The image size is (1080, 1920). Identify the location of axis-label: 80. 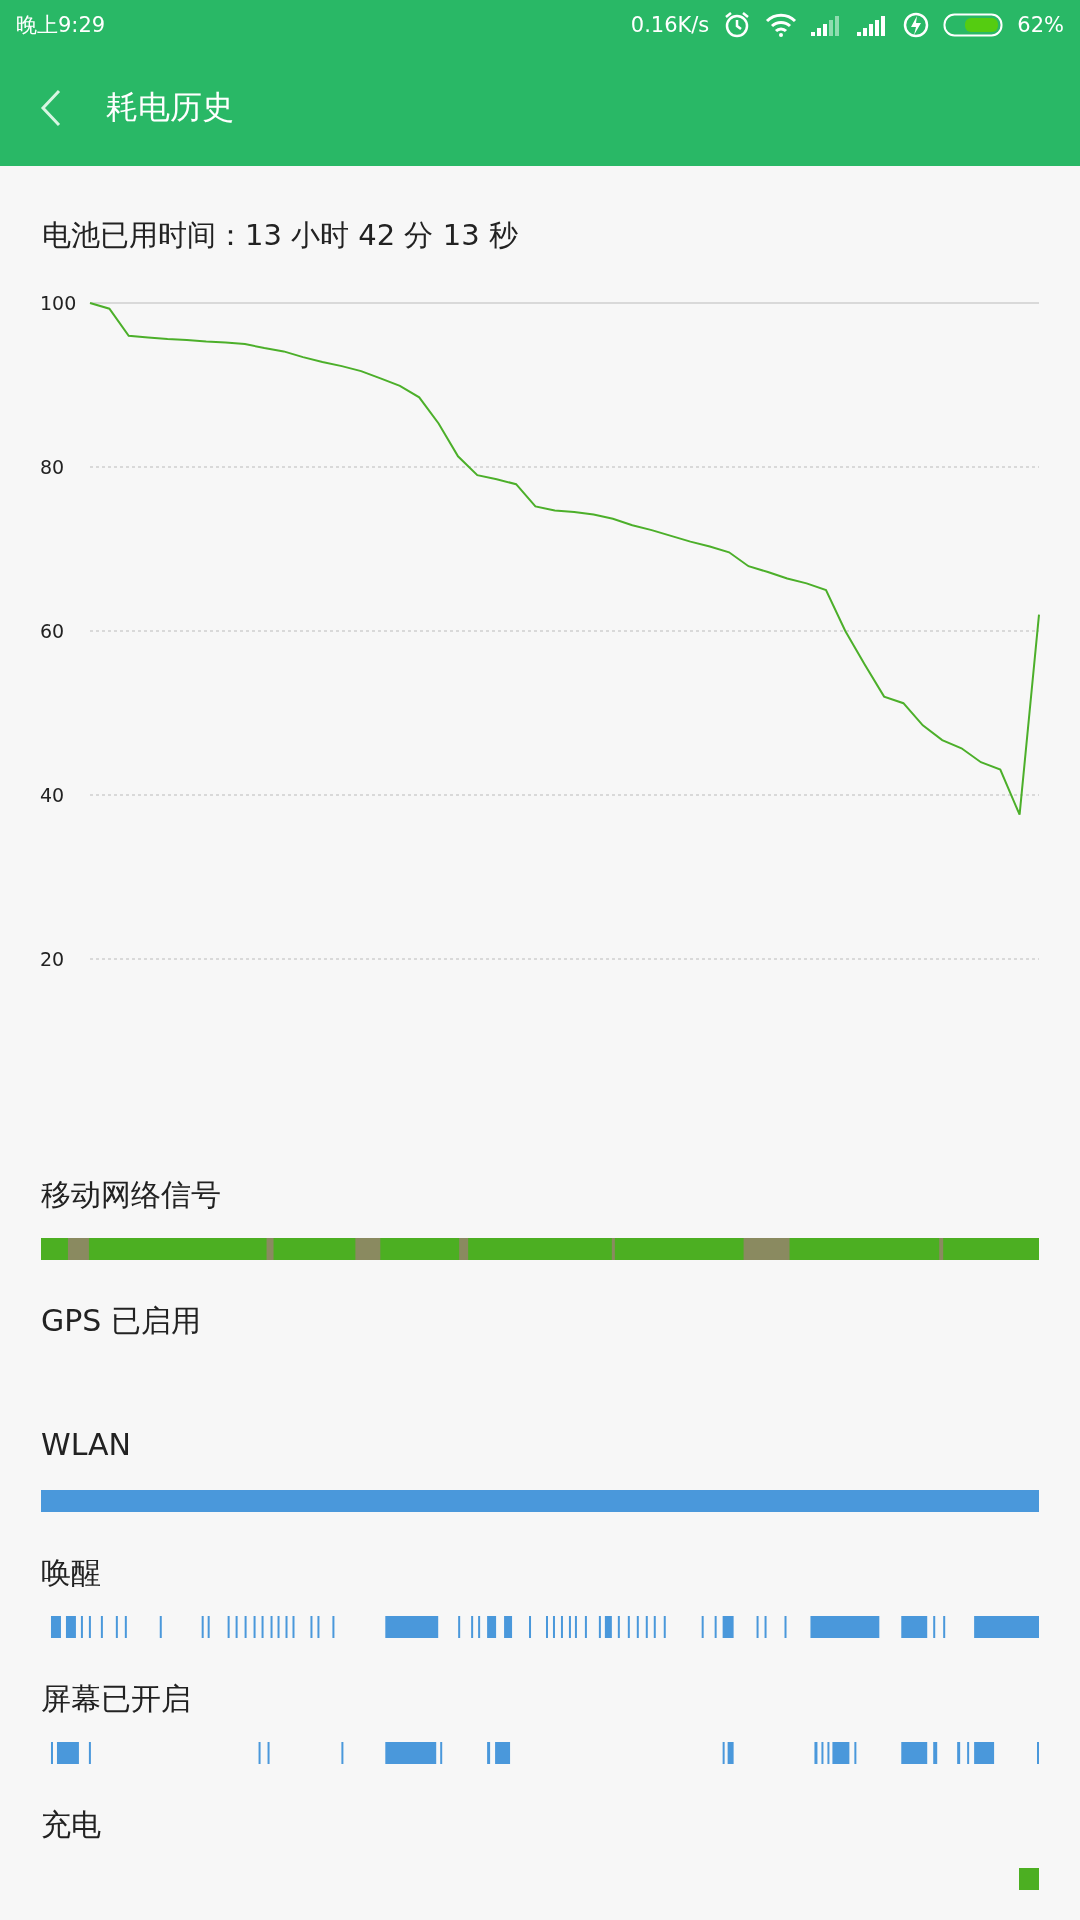
(52, 467).